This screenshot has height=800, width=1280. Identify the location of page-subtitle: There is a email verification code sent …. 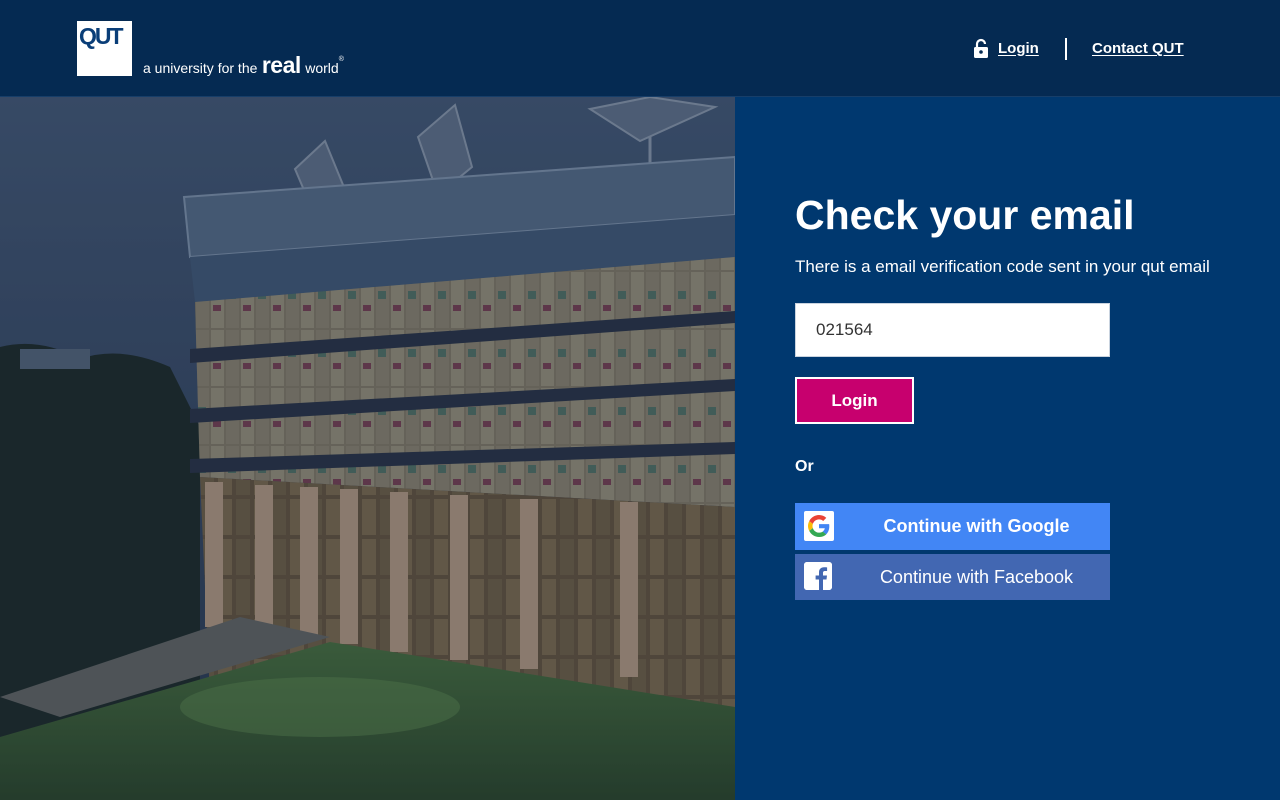
(1002, 266).